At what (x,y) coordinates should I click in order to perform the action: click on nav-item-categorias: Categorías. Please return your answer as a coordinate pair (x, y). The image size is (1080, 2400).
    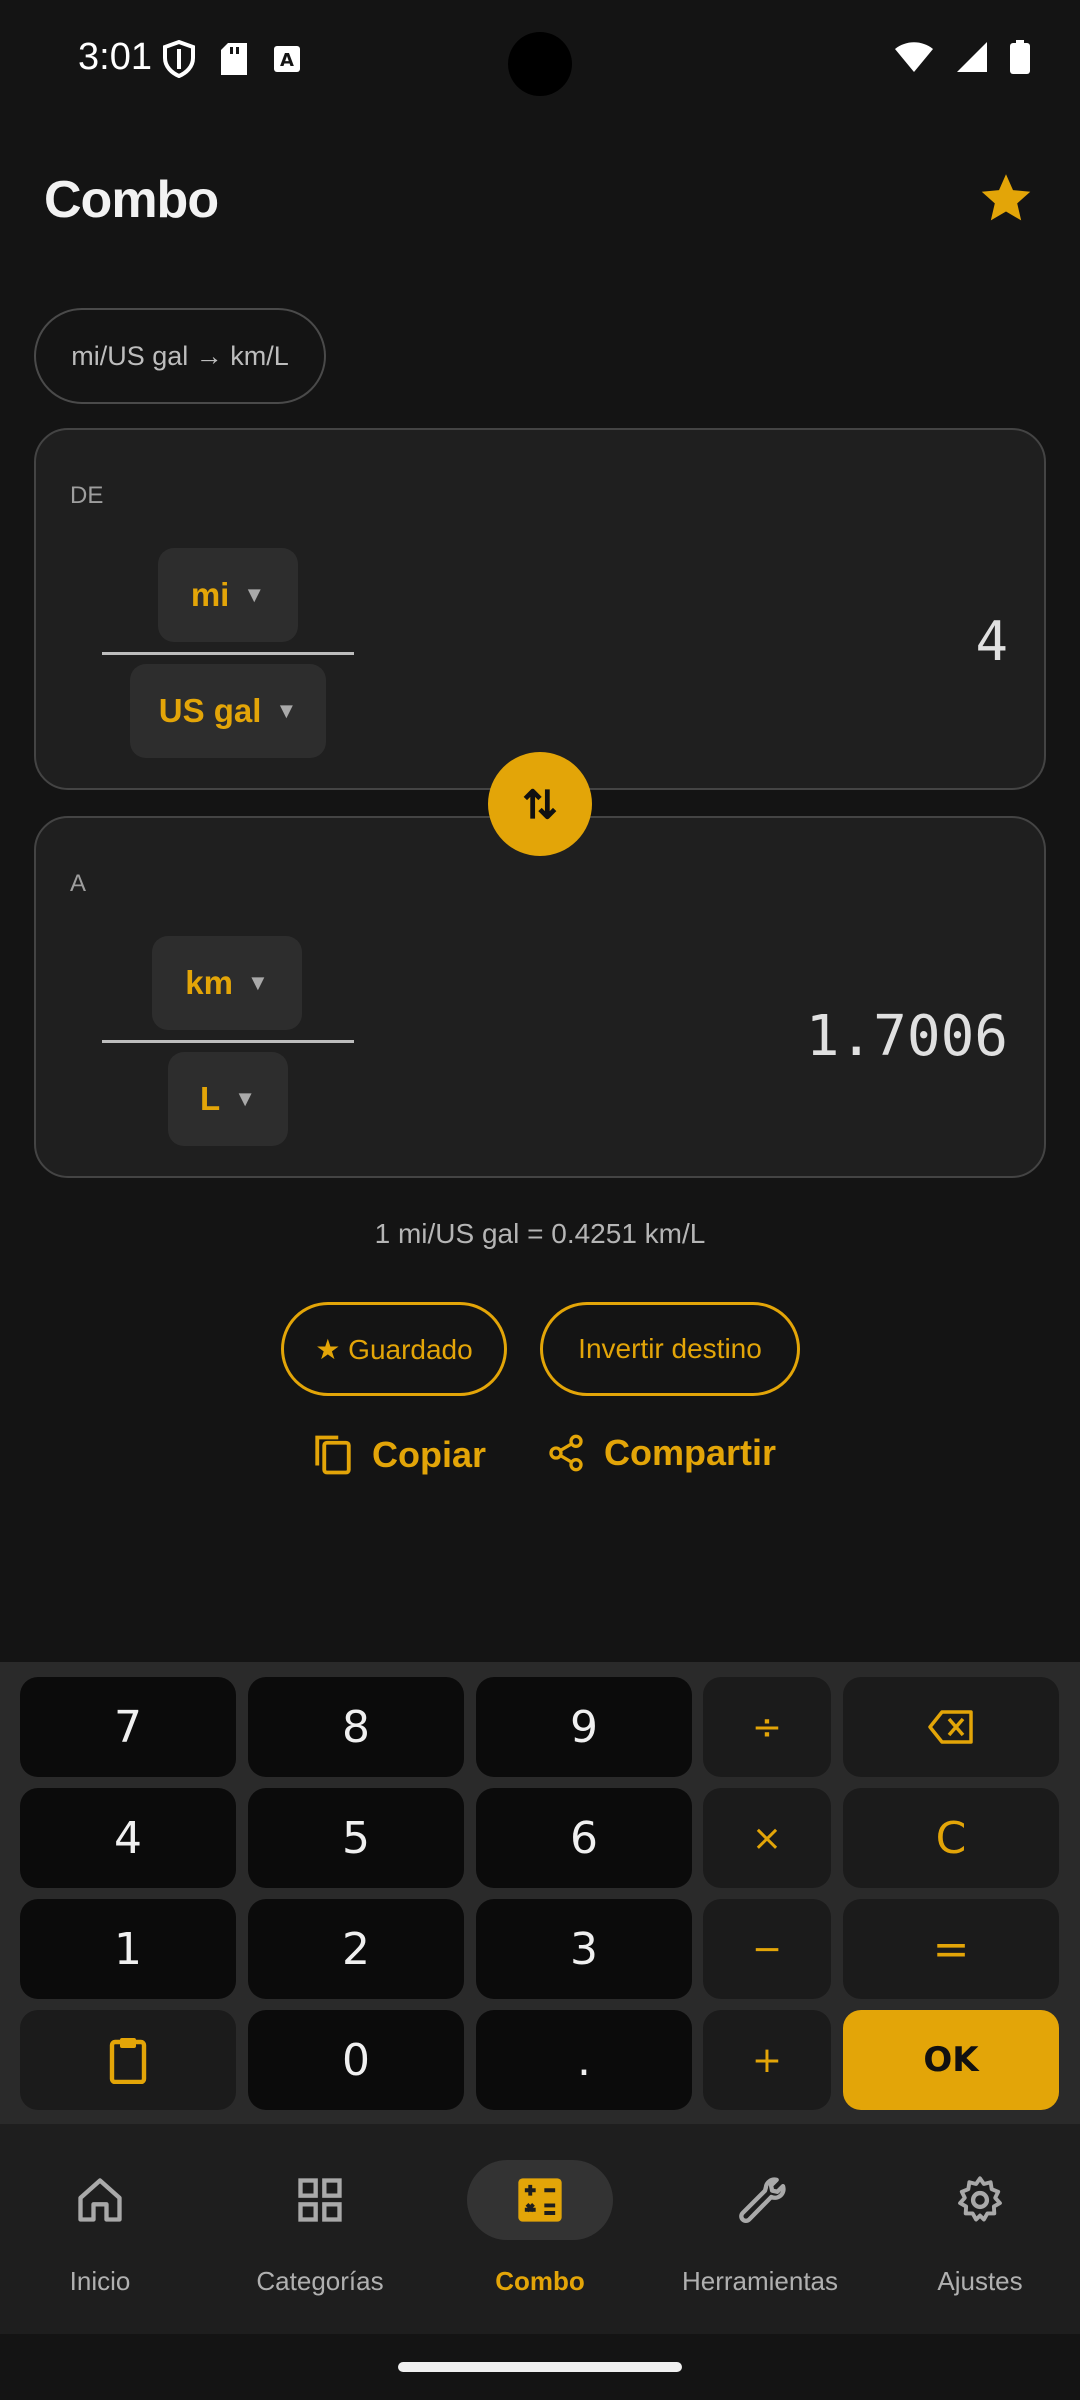
    Looking at the image, I should click on (320, 2228).